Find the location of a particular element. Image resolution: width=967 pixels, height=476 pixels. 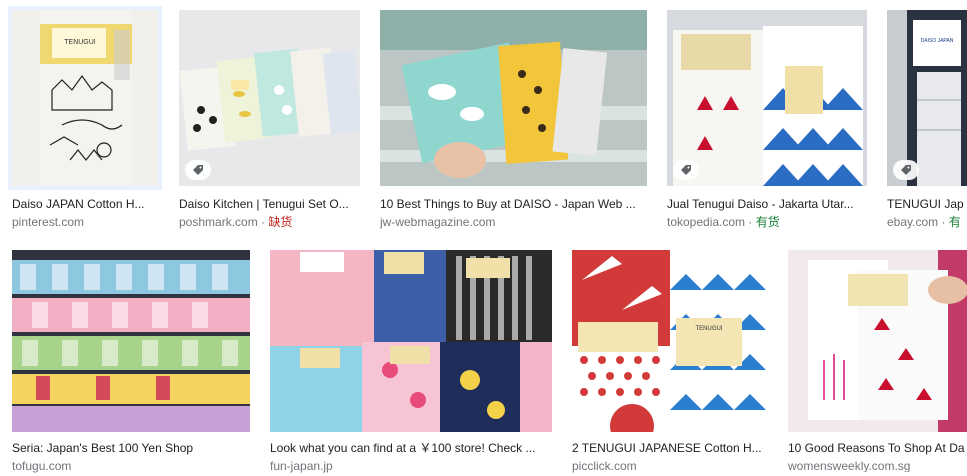

tenugui-hand-image is located at coordinates (877, 341).